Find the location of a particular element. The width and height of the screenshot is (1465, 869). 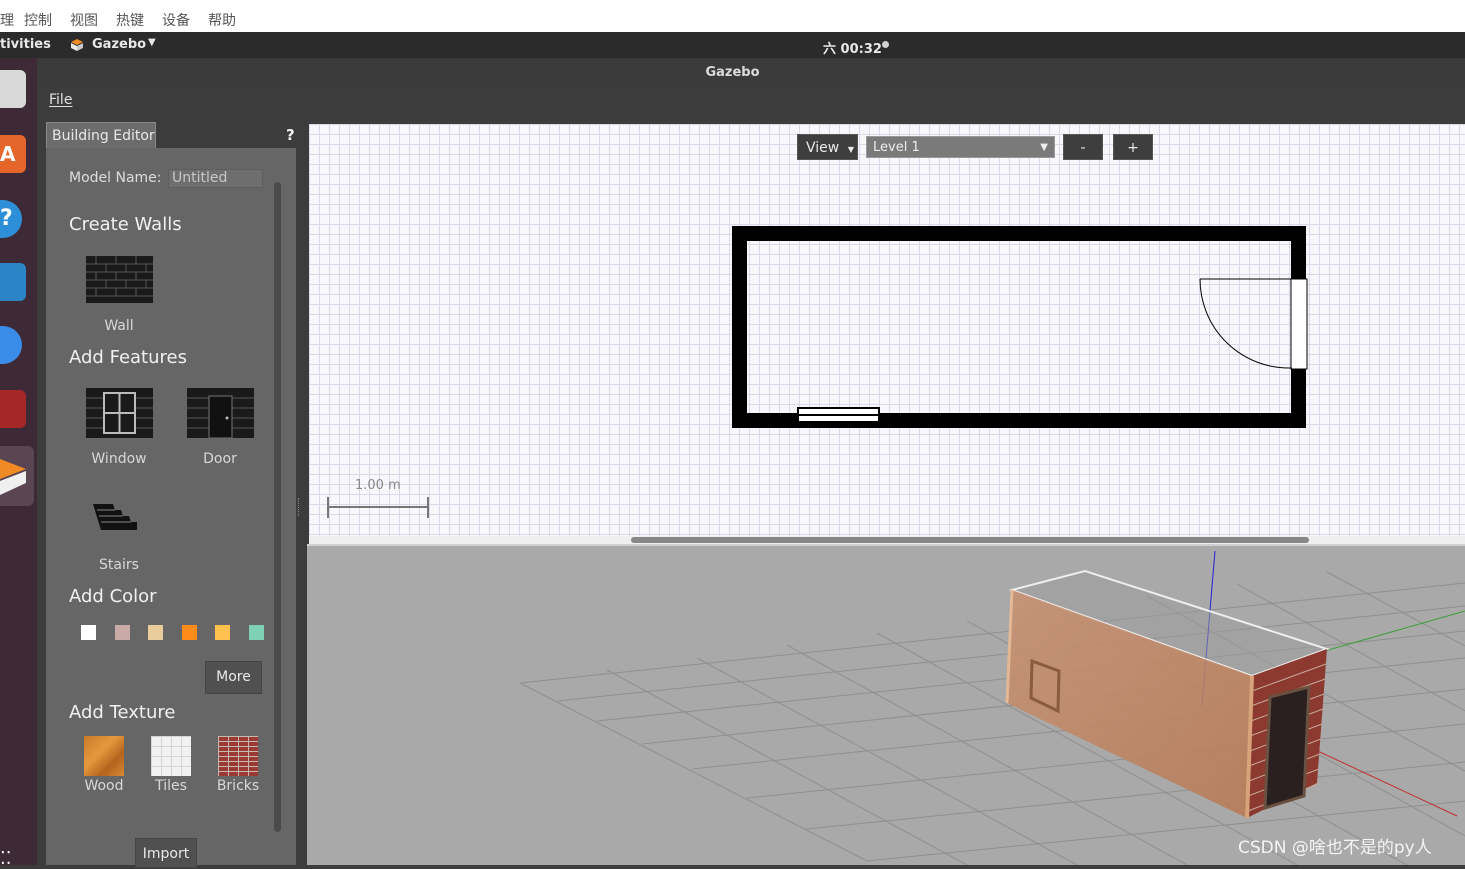

wall-button is located at coordinates (119, 279).